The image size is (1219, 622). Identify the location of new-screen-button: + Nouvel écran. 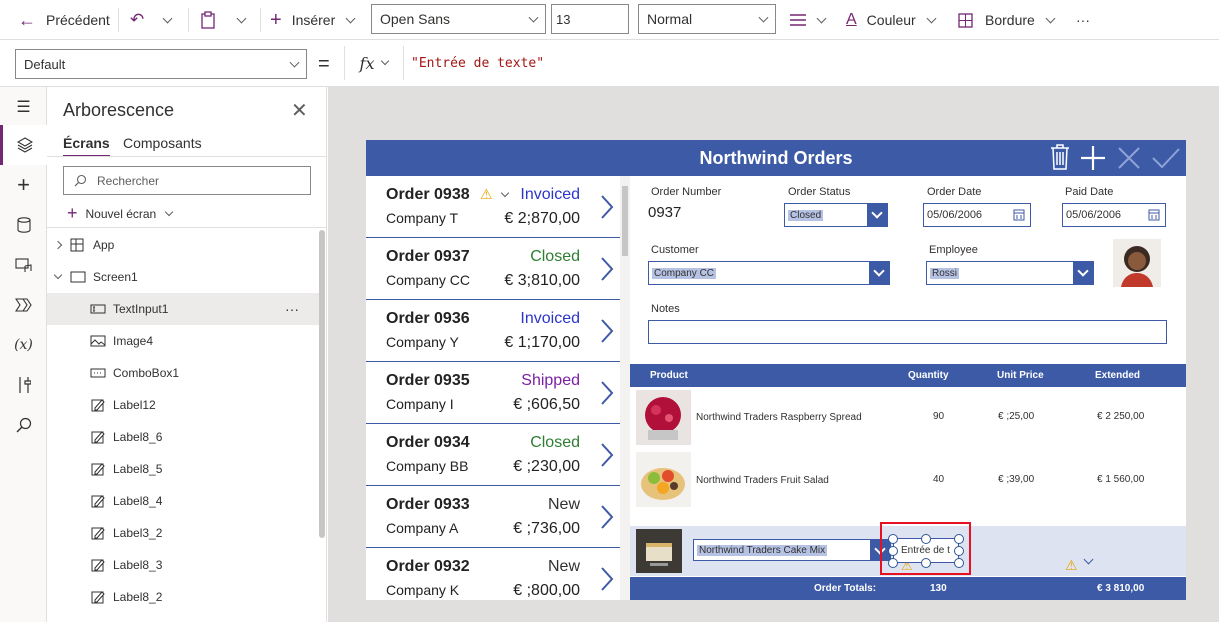
(120, 213).